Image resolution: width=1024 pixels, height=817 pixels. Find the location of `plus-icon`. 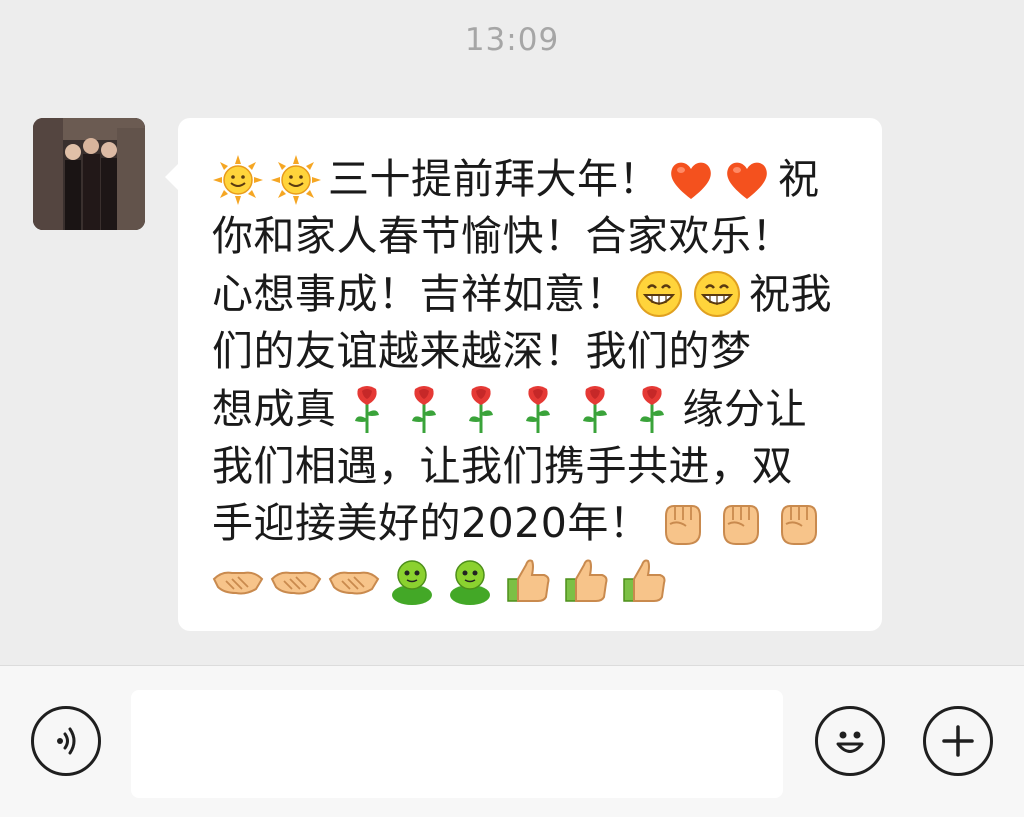

plus-icon is located at coordinates (958, 741).